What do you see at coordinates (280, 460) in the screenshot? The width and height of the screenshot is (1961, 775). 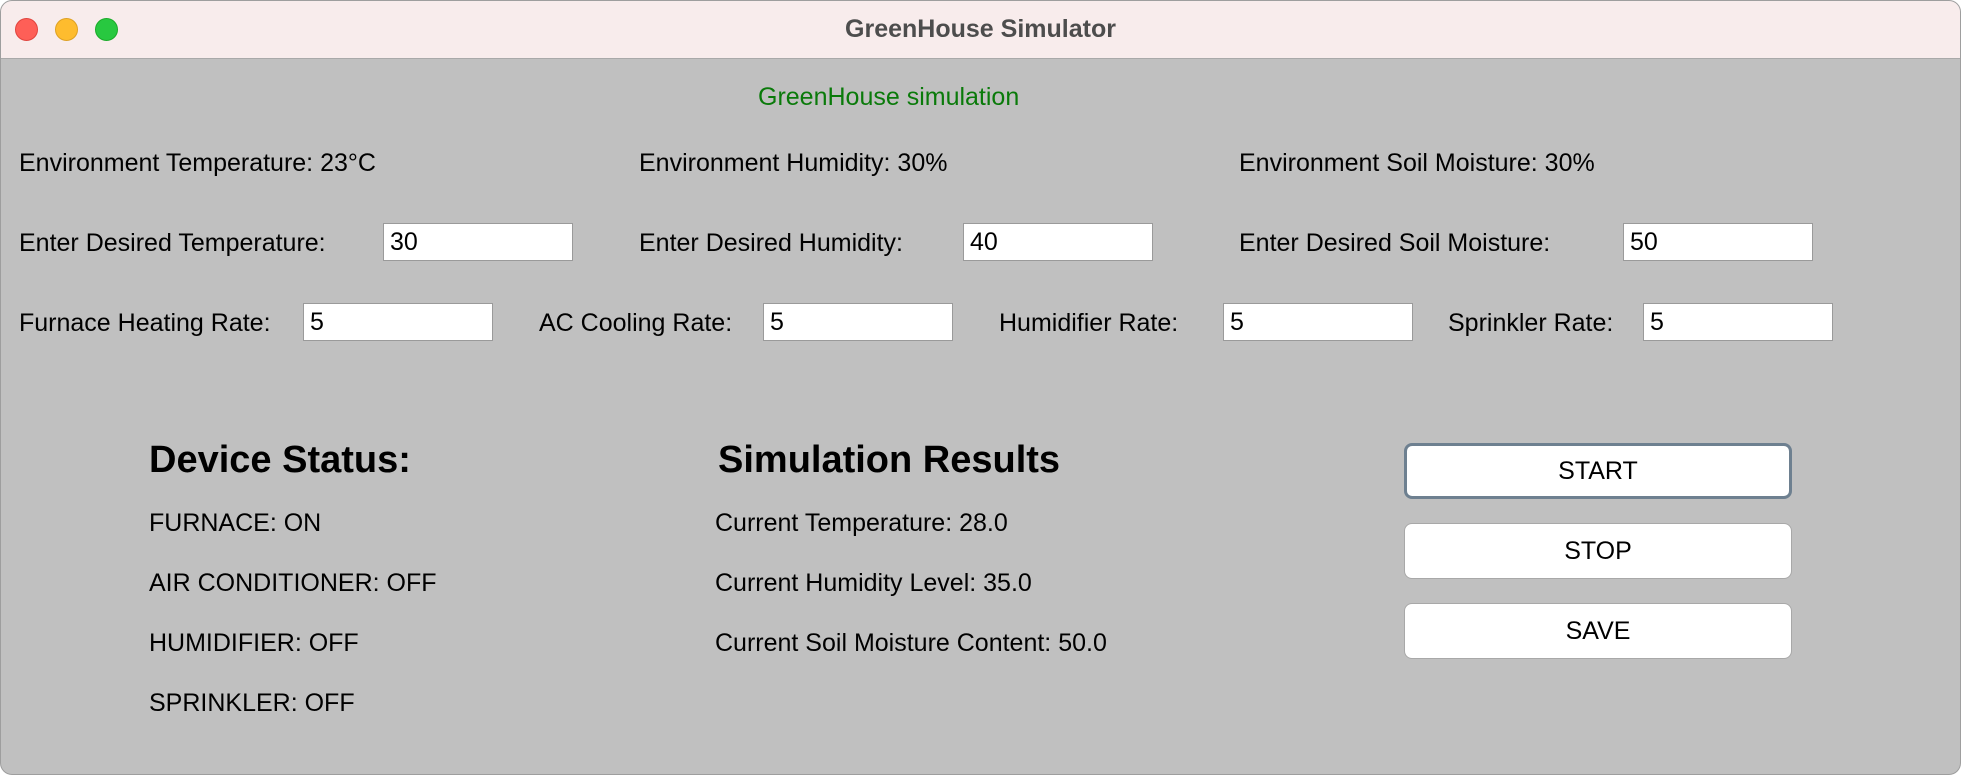 I see `device-status-heading: Device Status:` at bounding box center [280, 460].